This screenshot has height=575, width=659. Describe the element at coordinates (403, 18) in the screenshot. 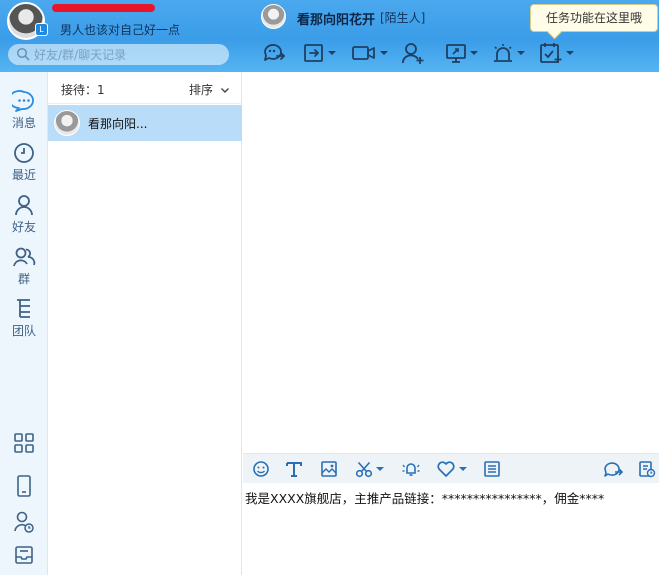

I see `stranger-tag: [陌生人]` at that location.